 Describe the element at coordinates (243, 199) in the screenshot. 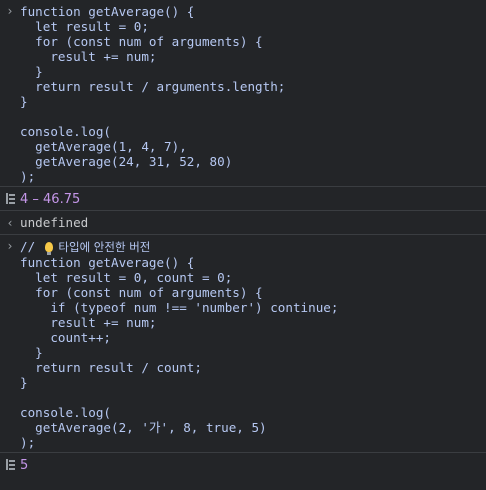

I see `console-log-output-1: 4 – 46.75` at that location.